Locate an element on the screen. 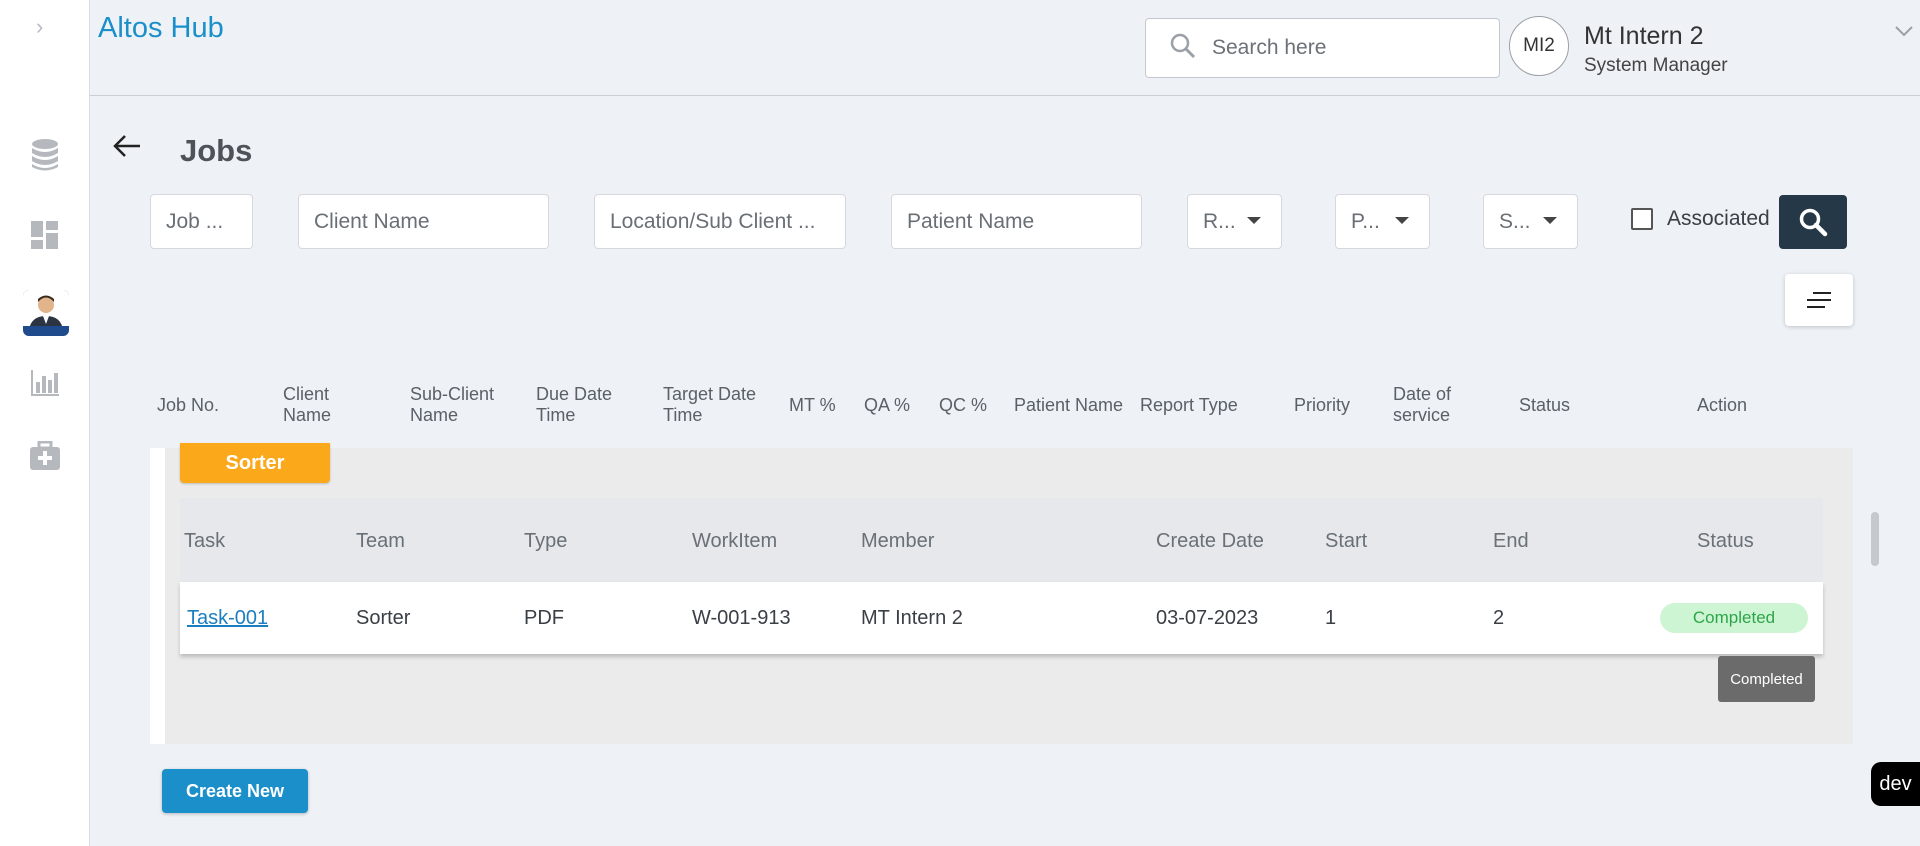 This screenshot has width=1920, height=846. col-target-date: Target Date Time is located at coordinates (710, 404).